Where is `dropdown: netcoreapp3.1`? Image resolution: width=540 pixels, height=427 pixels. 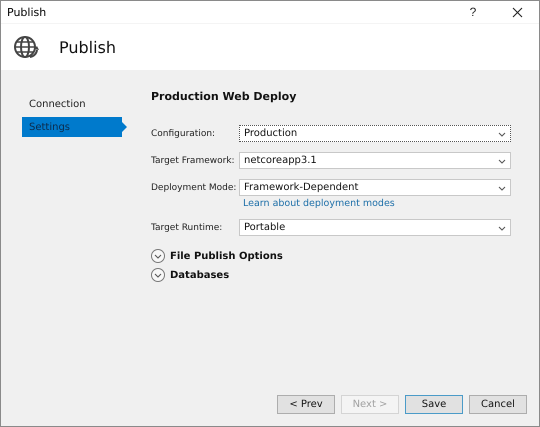
dropdown: netcoreapp3.1 is located at coordinates (375, 160).